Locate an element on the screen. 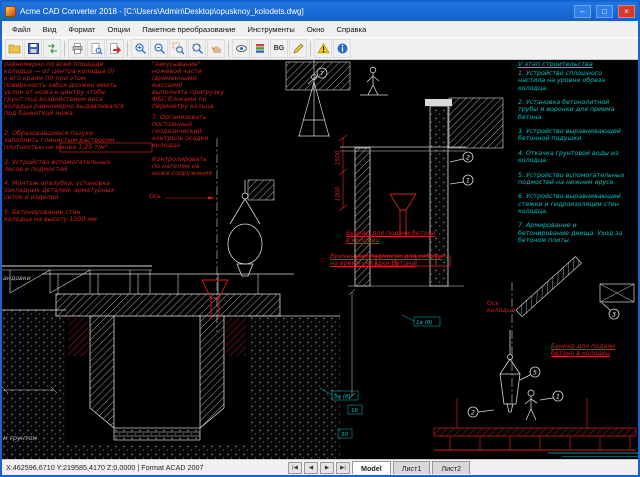 The width and height of the screenshot is (640, 477). menu-item-format: Формат is located at coordinates (81, 29).